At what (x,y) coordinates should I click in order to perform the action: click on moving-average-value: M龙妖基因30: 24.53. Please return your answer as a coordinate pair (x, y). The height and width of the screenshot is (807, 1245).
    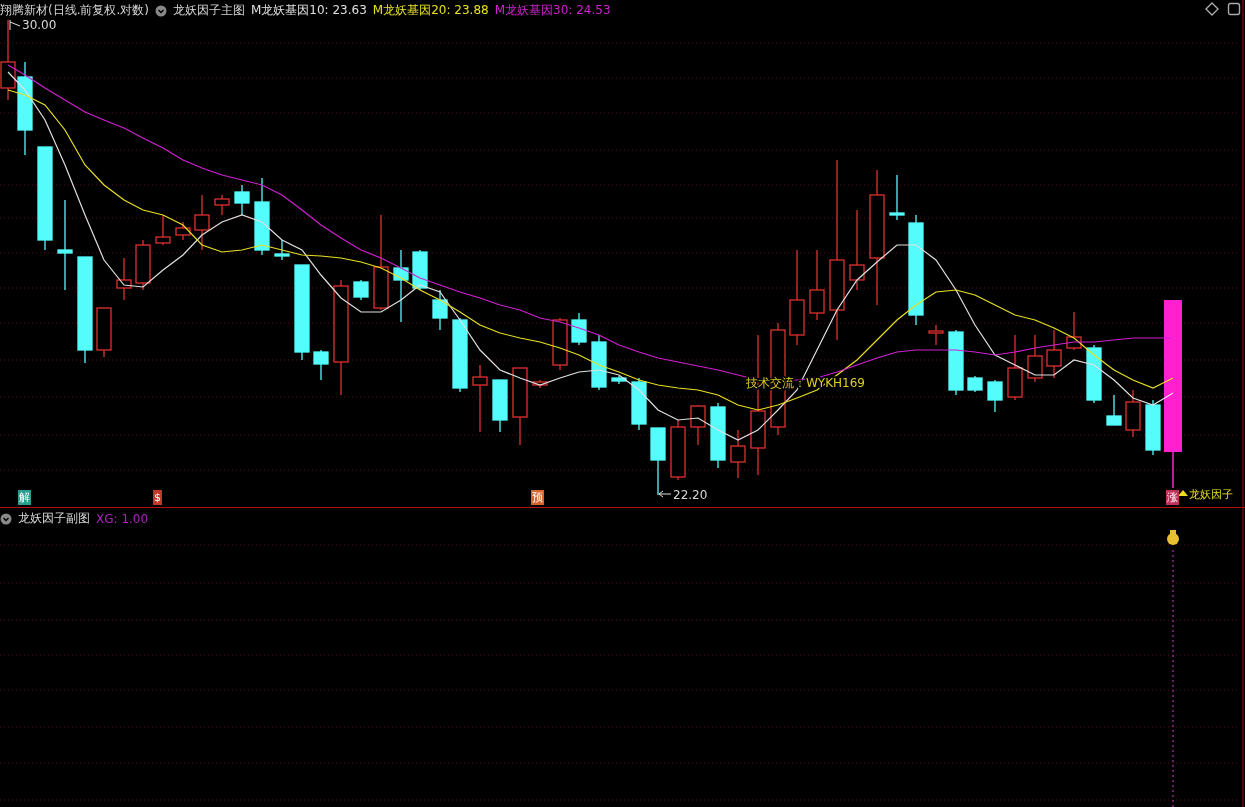
    Looking at the image, I should click on (552, 10).